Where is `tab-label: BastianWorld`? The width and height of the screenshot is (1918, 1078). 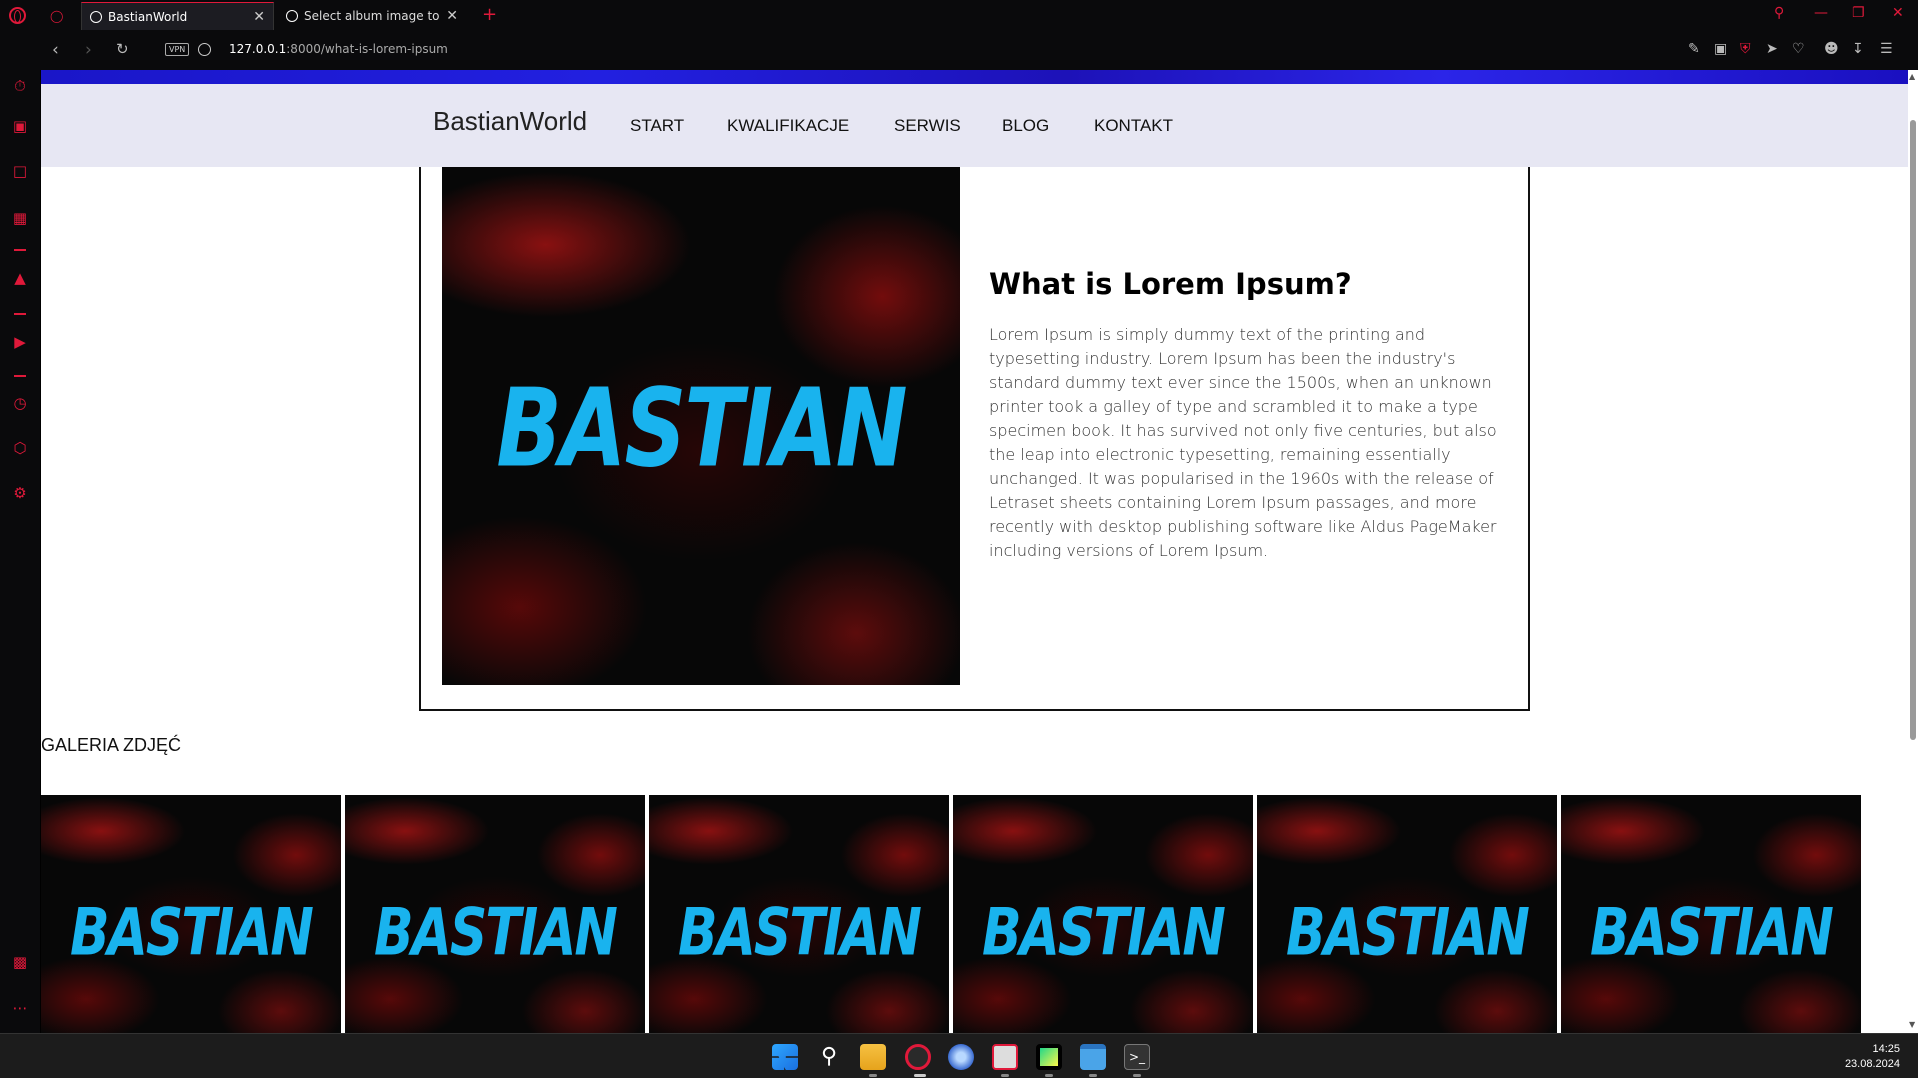
tab-label: BastianWorld is located at coordinates (148, 16).